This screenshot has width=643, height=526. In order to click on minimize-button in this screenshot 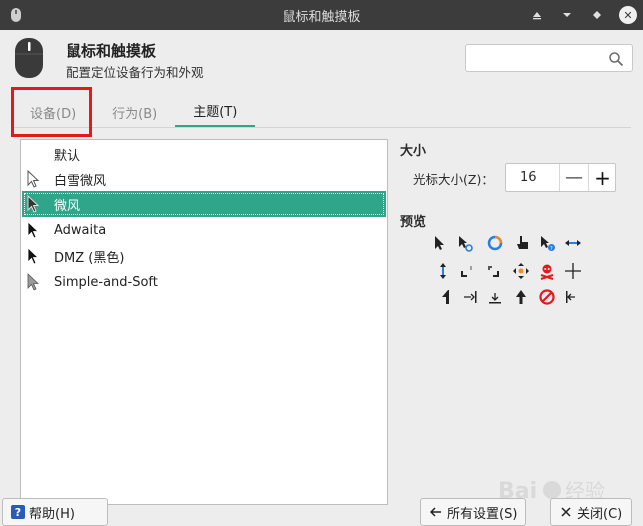, I will do `click(567, 15)`.